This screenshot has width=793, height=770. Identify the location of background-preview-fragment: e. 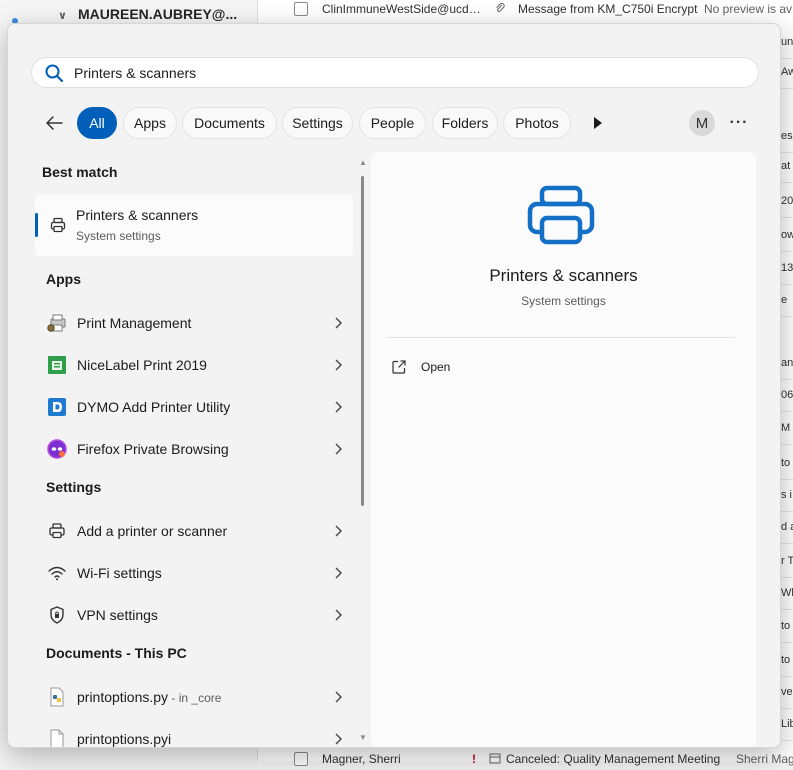
(784, 300).